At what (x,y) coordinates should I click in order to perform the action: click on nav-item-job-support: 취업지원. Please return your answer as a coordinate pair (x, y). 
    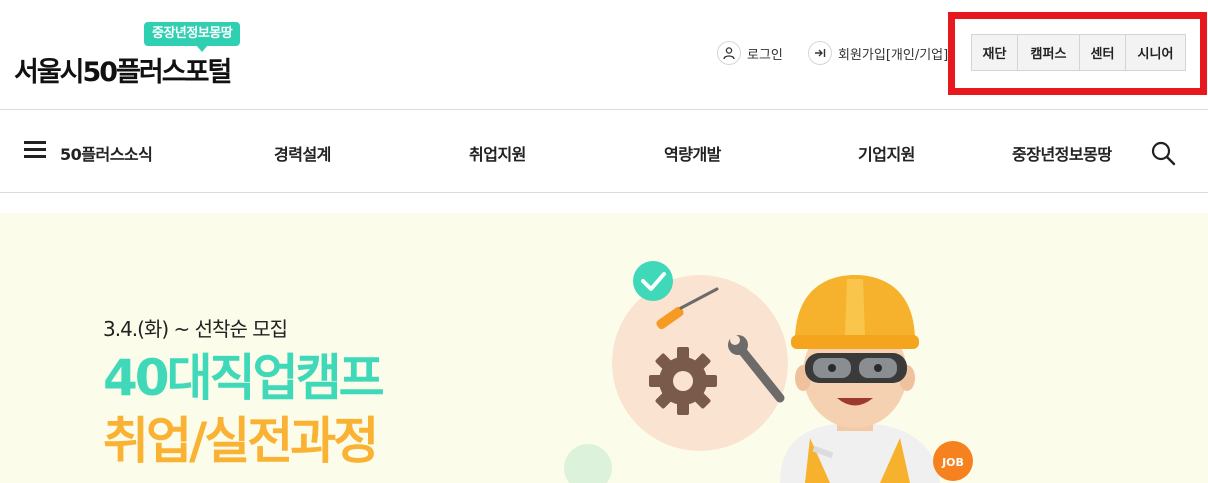
    Looking at the image, I should click on (497, 153).